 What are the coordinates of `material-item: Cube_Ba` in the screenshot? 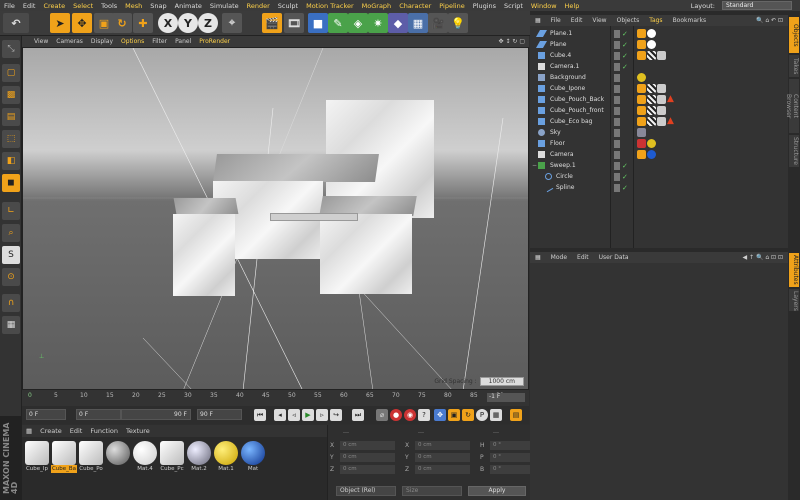 It's located at (64, 457).